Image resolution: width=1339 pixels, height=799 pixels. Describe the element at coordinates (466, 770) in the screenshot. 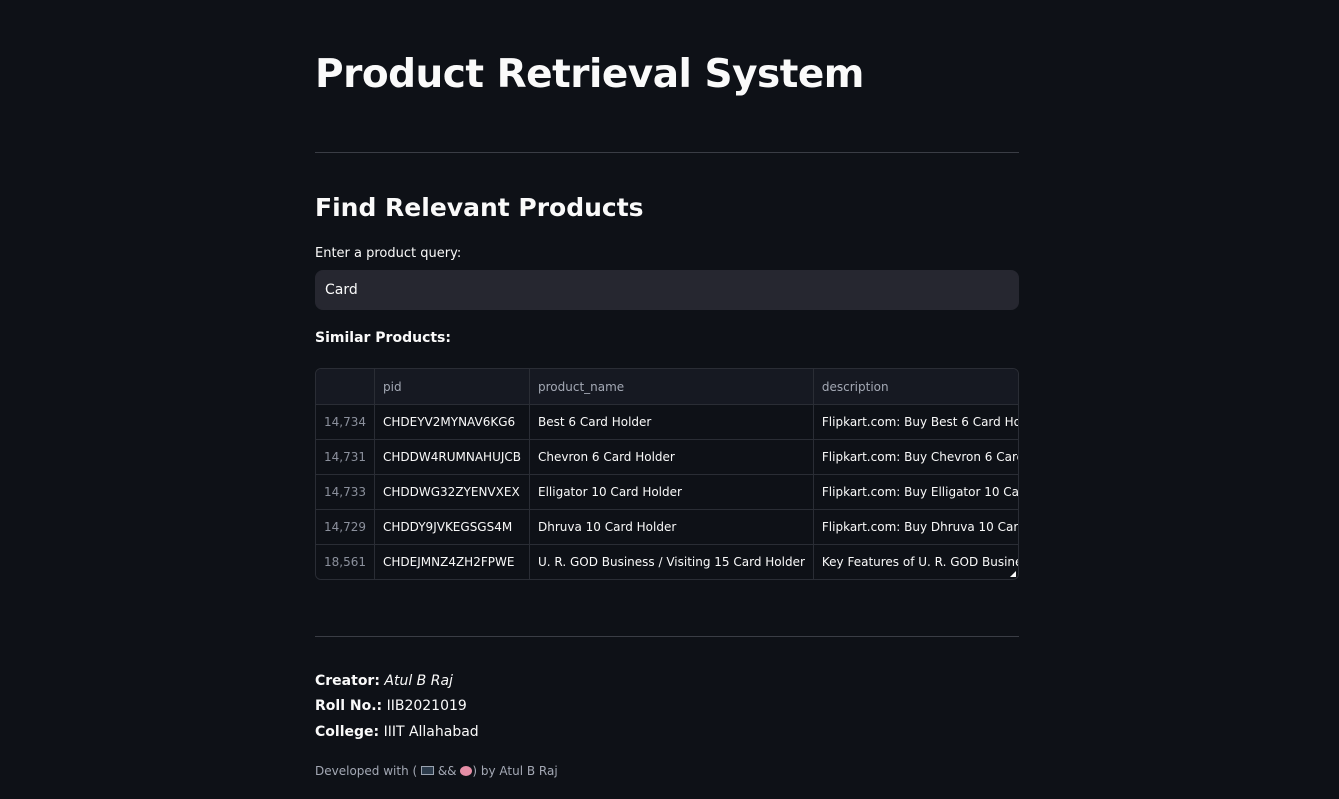

I see `brain-icon` at that location.